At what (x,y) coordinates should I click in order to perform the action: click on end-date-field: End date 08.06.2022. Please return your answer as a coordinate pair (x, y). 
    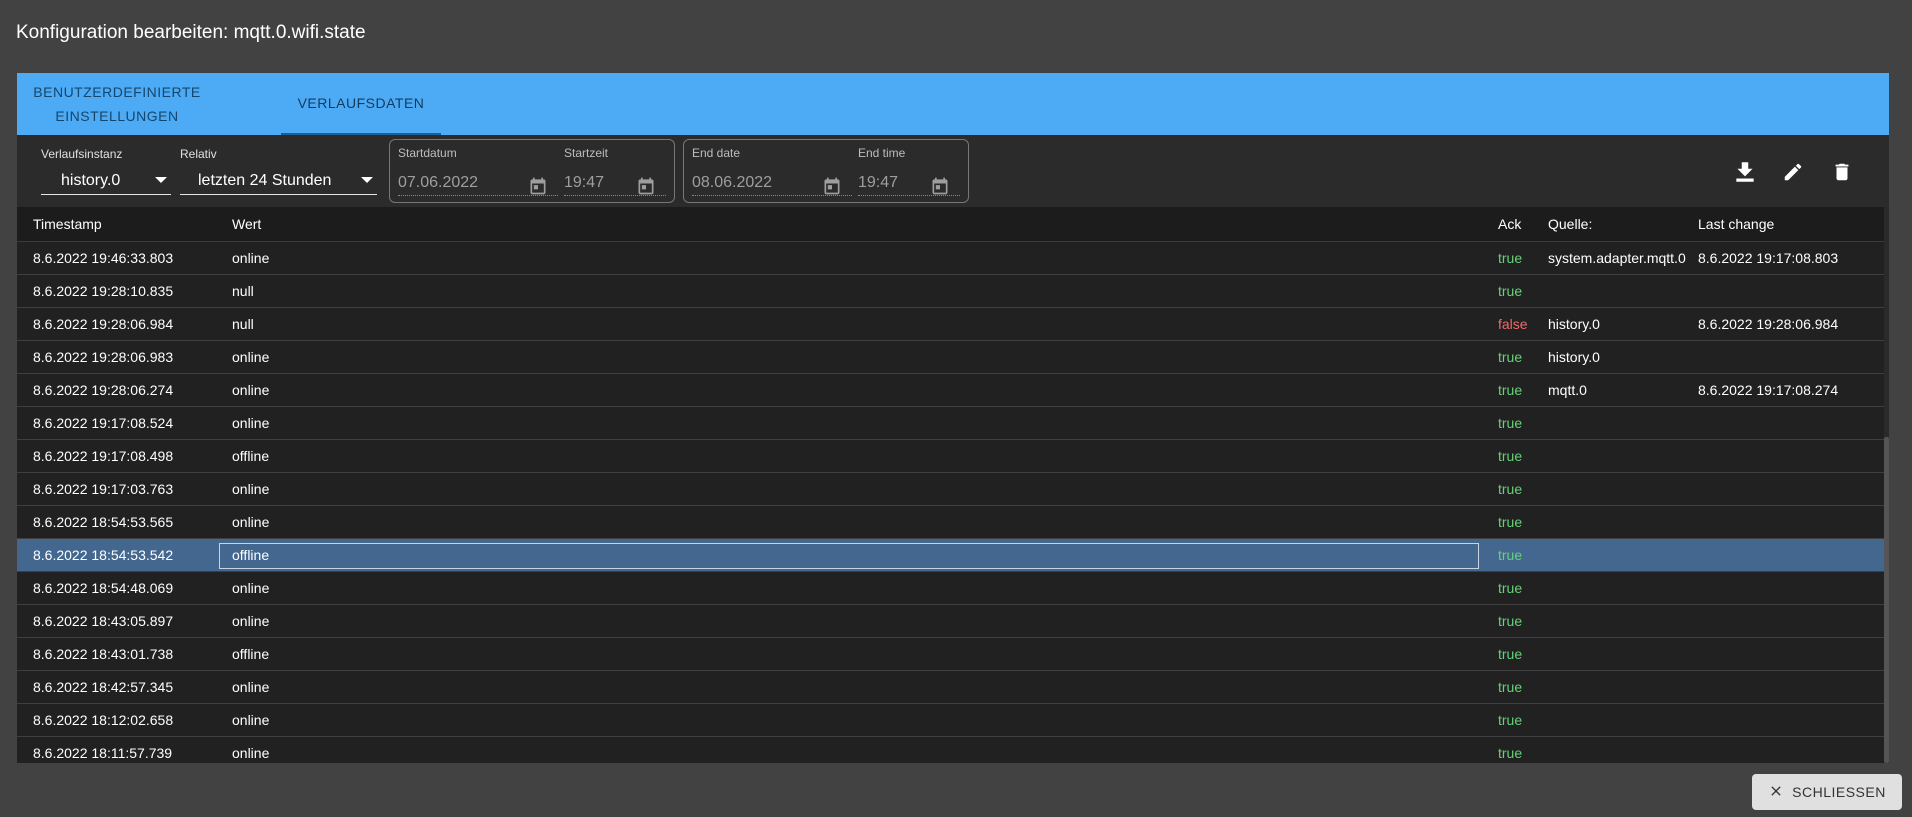
    Looking at the image, I should click on (772, 171).